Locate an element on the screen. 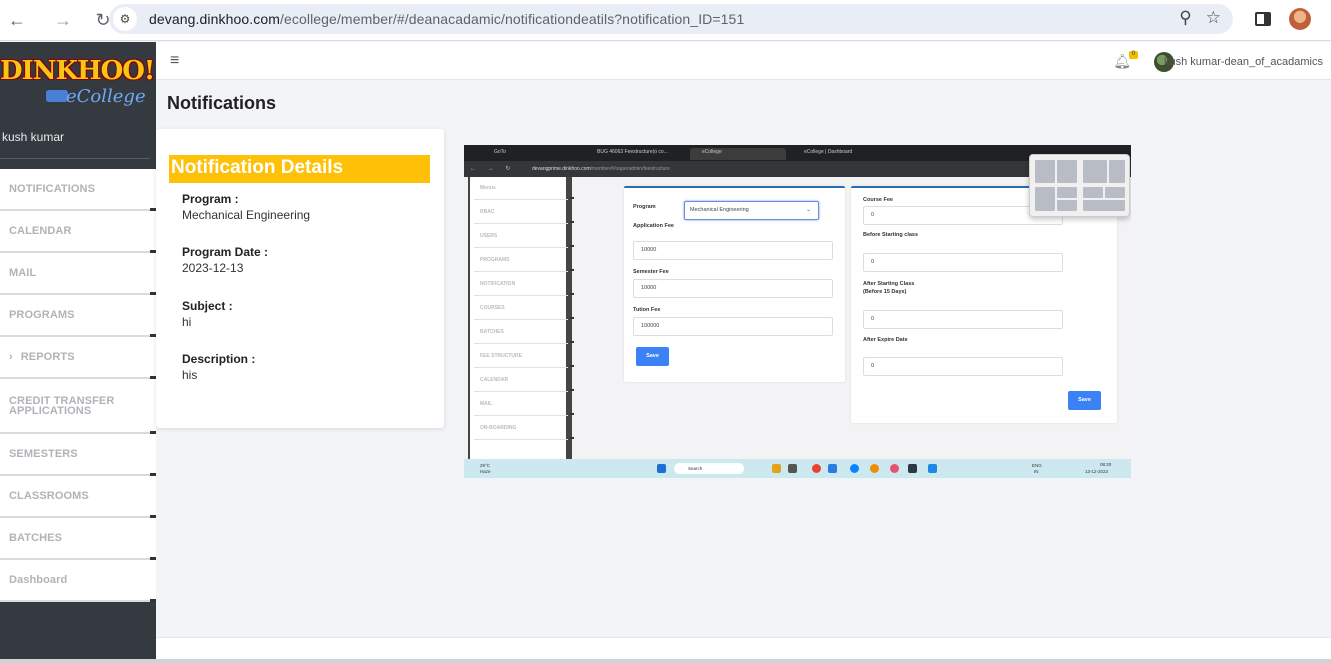 This screenshot has height=663, width=1331. sidebar-item-label: CREDIT TRANSFER APPLICATIONS is located at coordinates (62, 405).